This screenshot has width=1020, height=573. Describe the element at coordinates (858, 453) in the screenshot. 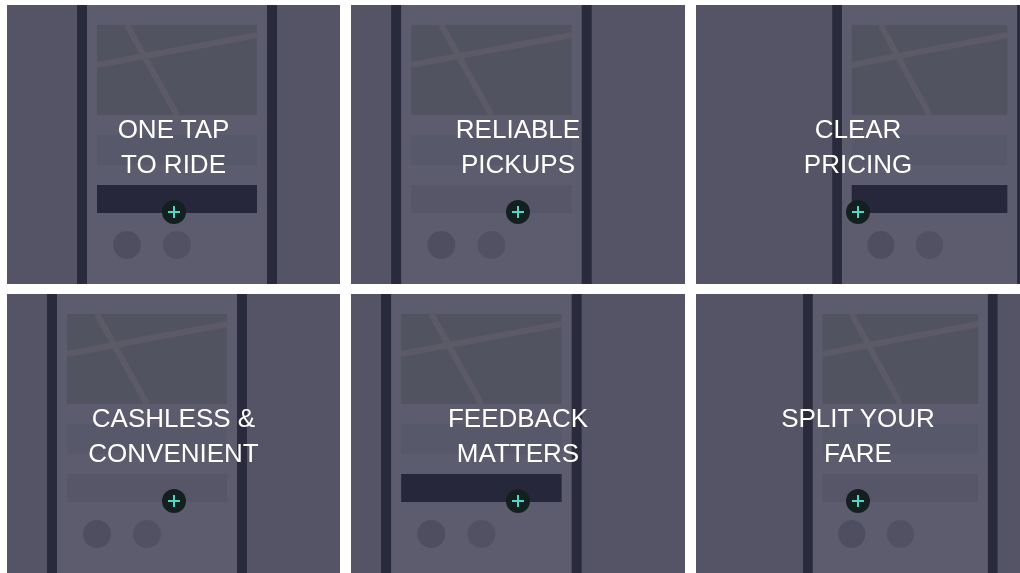

I see `feature-title: FARE` at that location.